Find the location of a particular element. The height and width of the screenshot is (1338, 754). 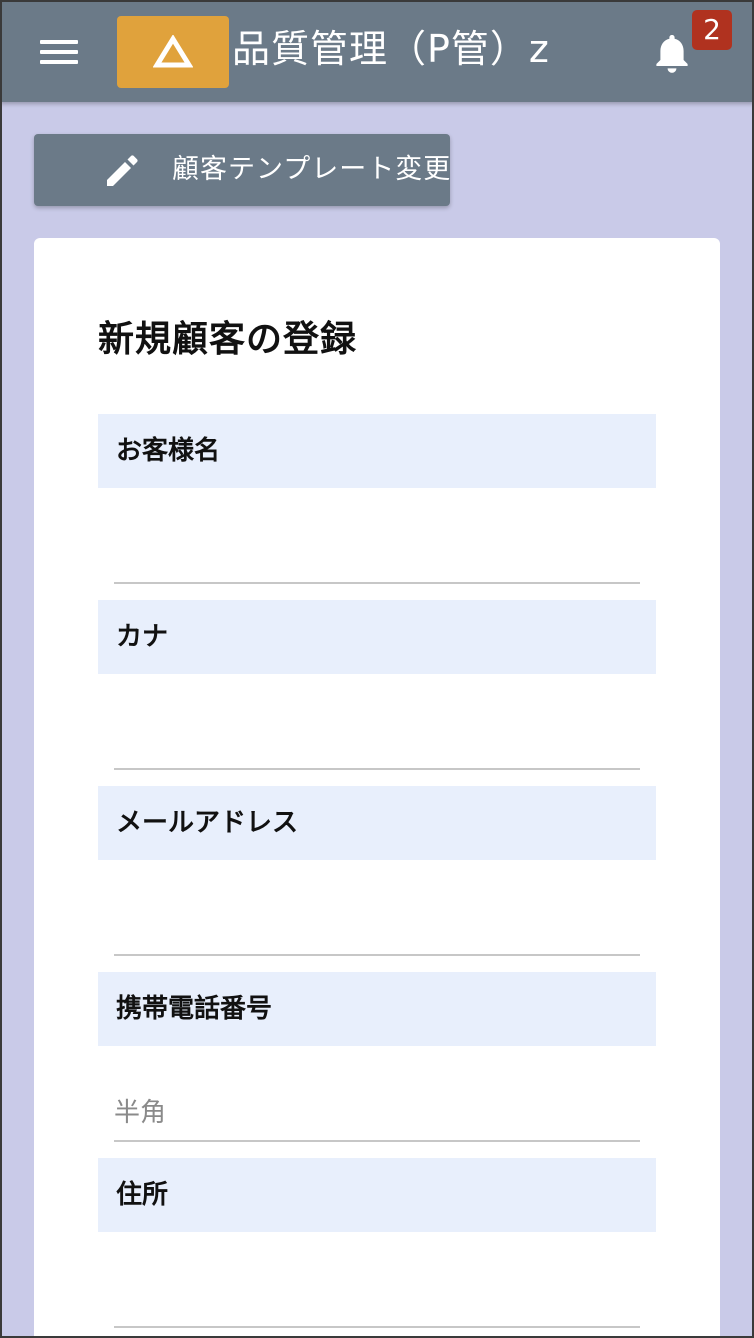

notifications-button is located at coordinates (672, 53).